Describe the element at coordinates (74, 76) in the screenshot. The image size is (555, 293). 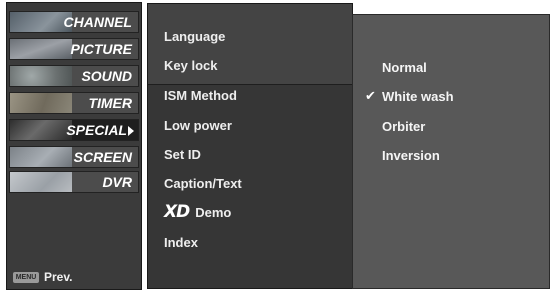
I see `menu-item-sound: SOUND` at that location.